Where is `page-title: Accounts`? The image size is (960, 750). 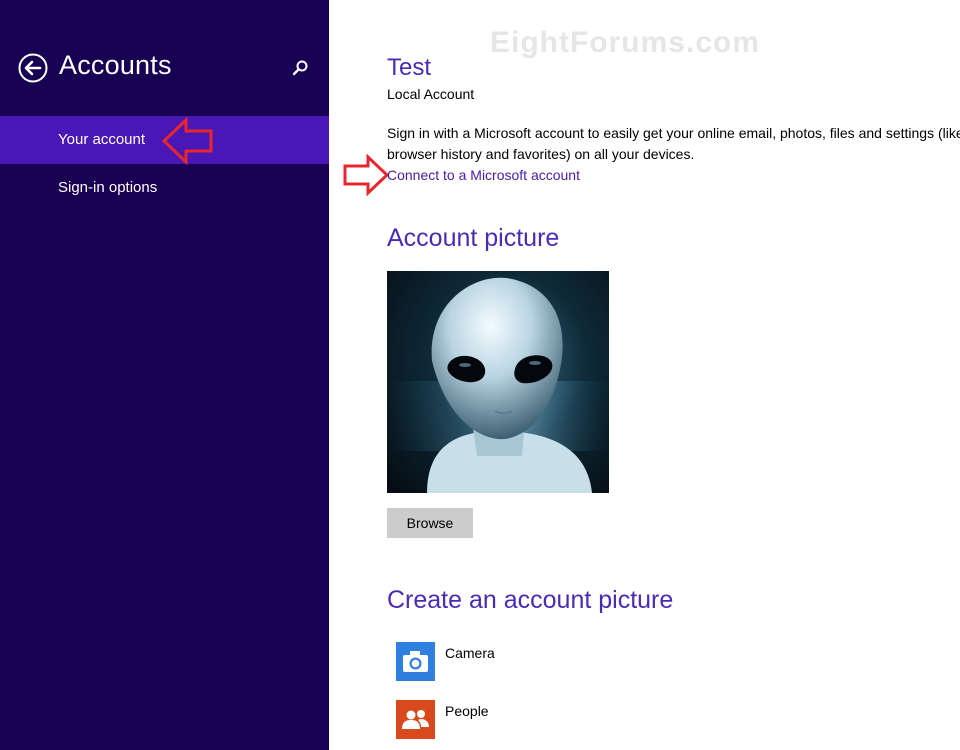 page-title: Accounts is located at coordinates (115, 65).